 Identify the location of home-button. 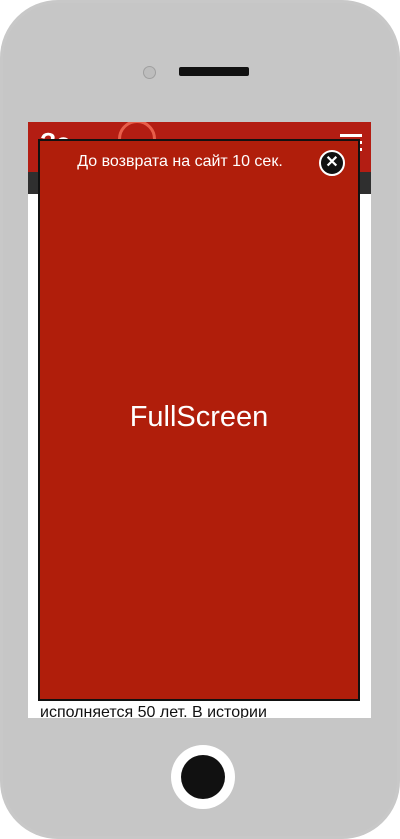
(203, 777).